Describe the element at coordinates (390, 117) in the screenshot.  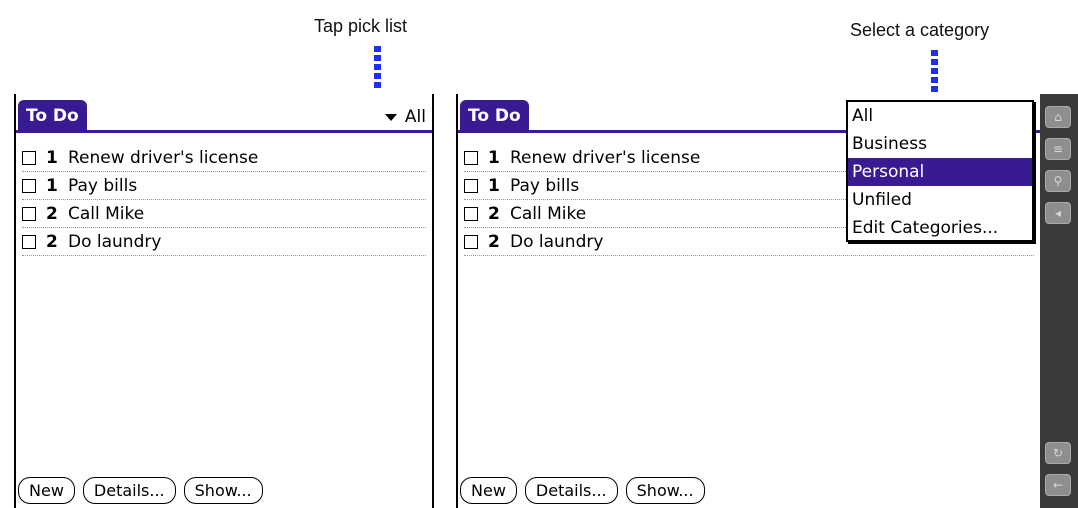
I see `triangle-down-icon` at that location.